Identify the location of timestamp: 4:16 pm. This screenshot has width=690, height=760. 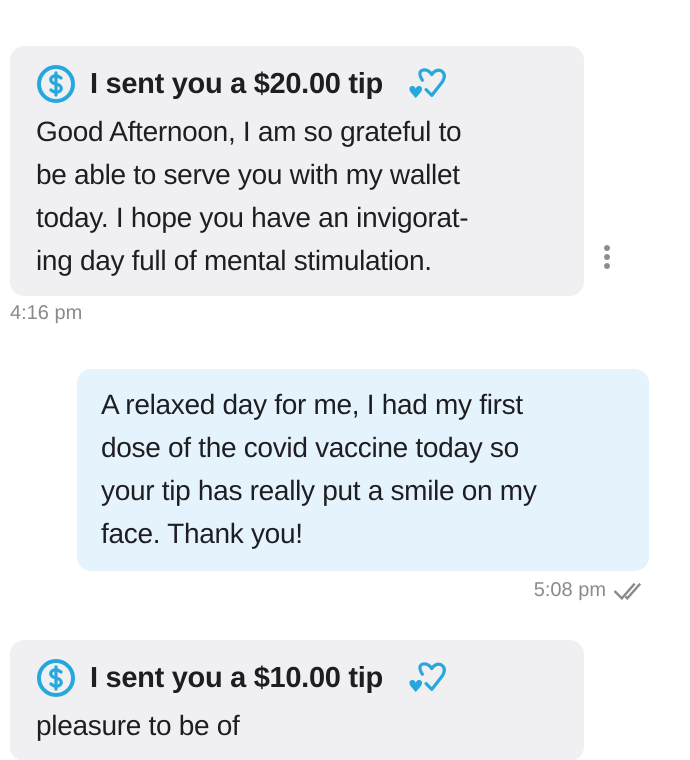
(46, 313).